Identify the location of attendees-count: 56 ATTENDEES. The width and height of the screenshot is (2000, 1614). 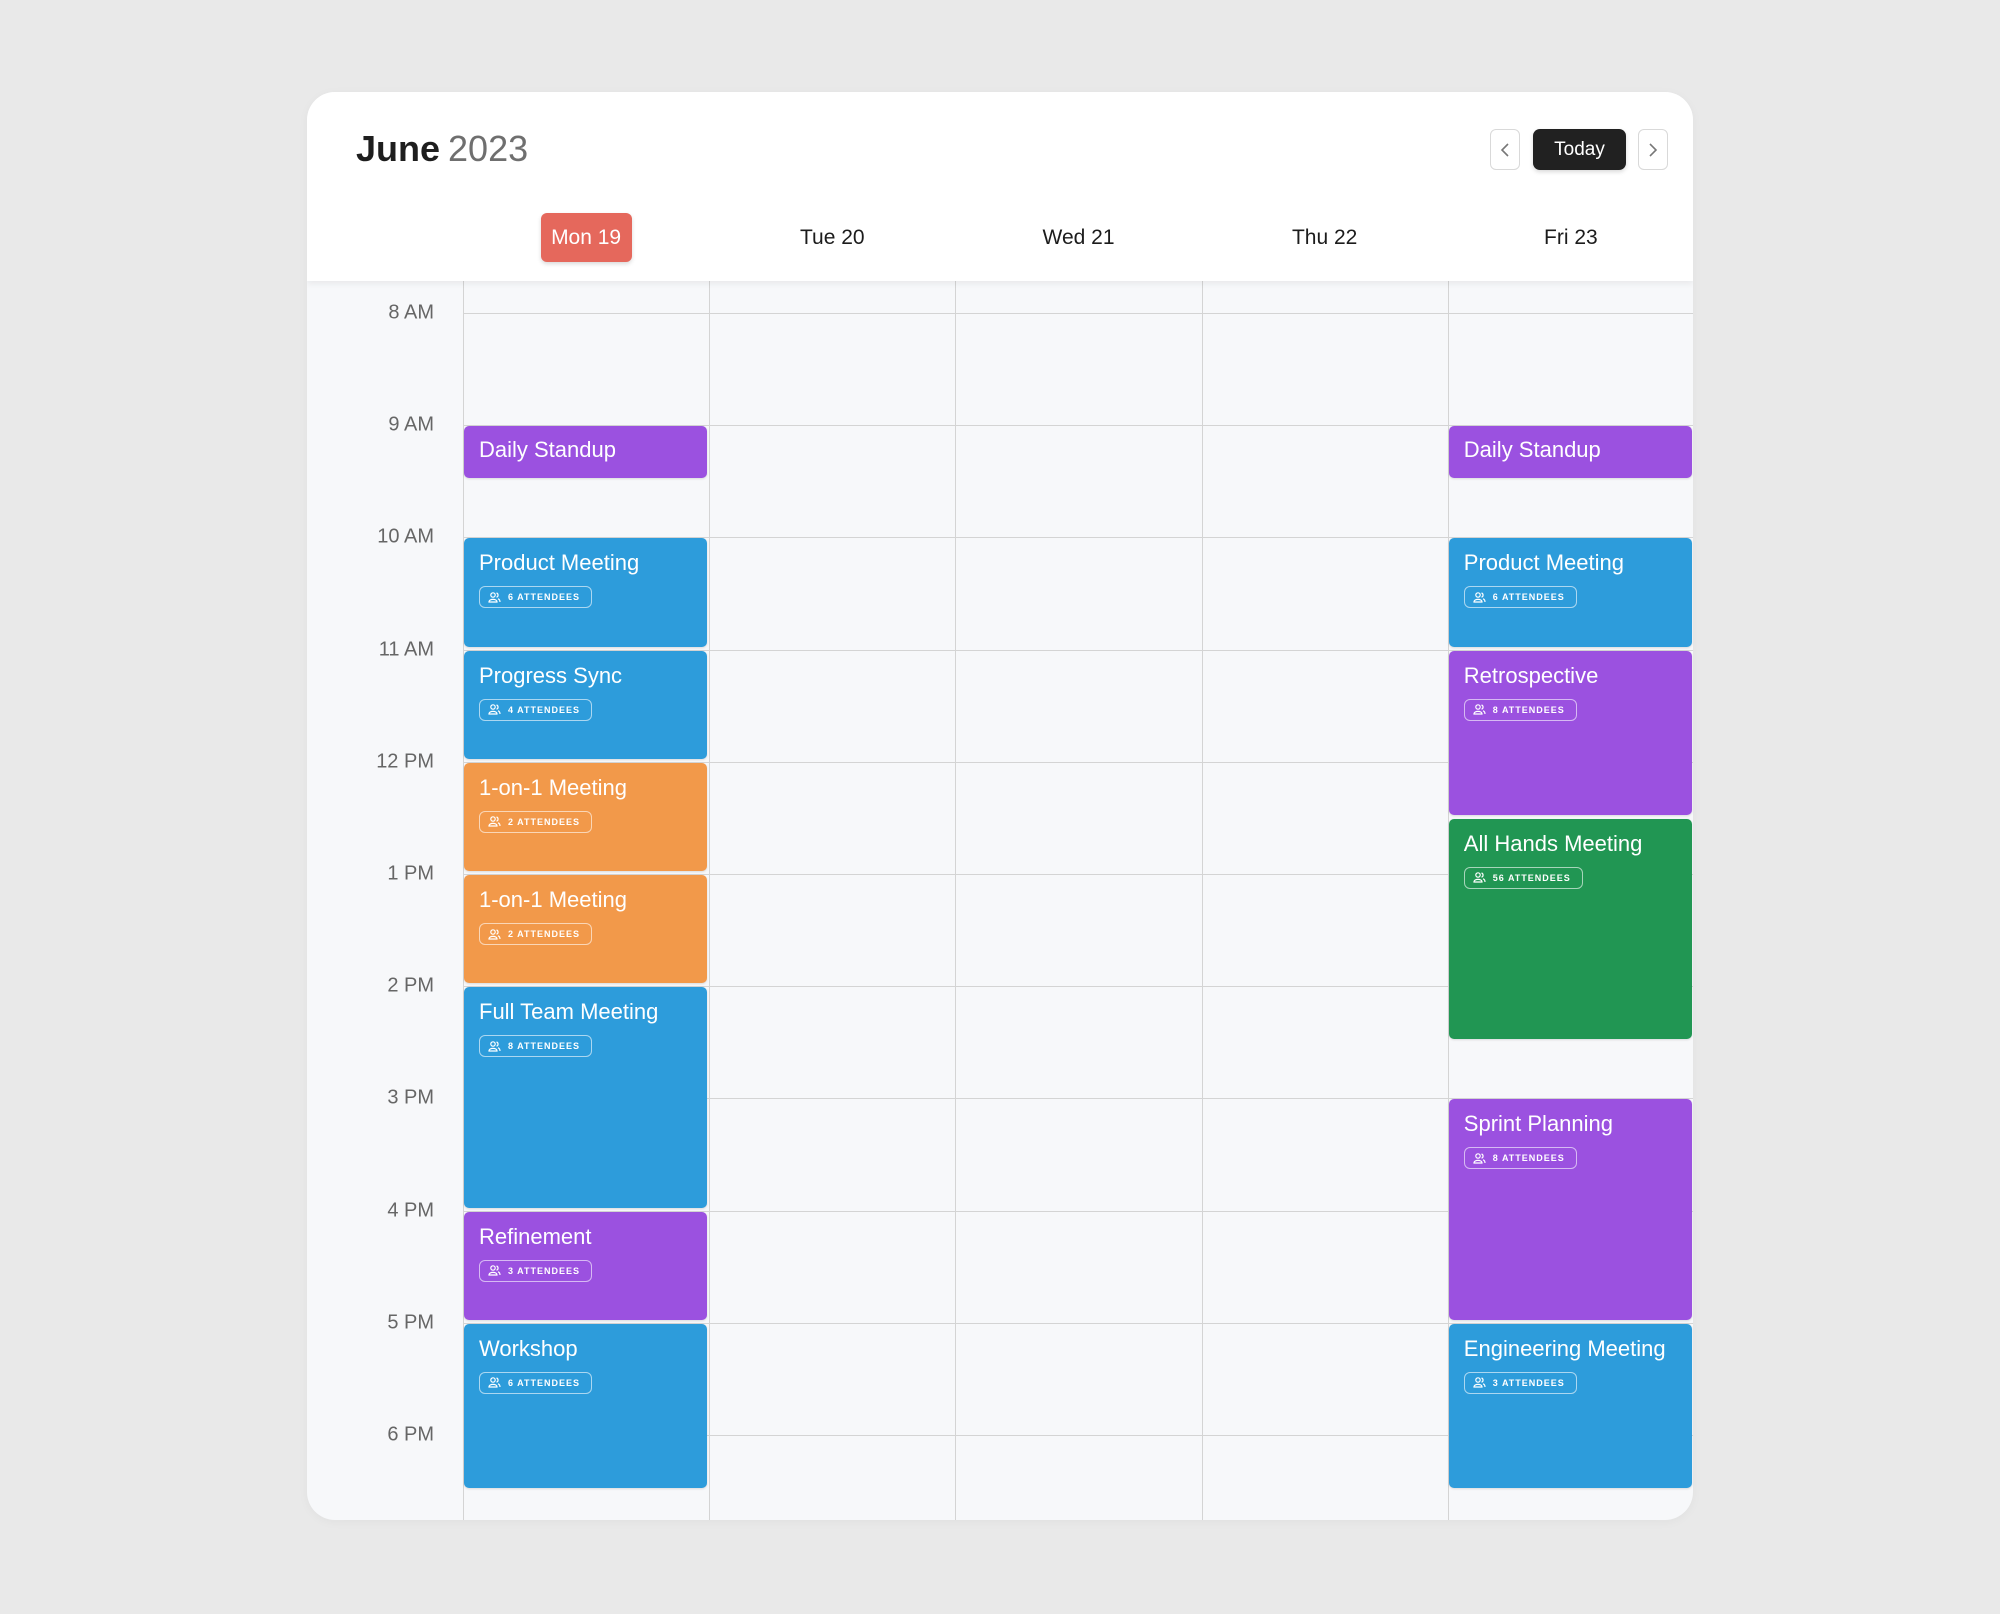
(1531, 877).